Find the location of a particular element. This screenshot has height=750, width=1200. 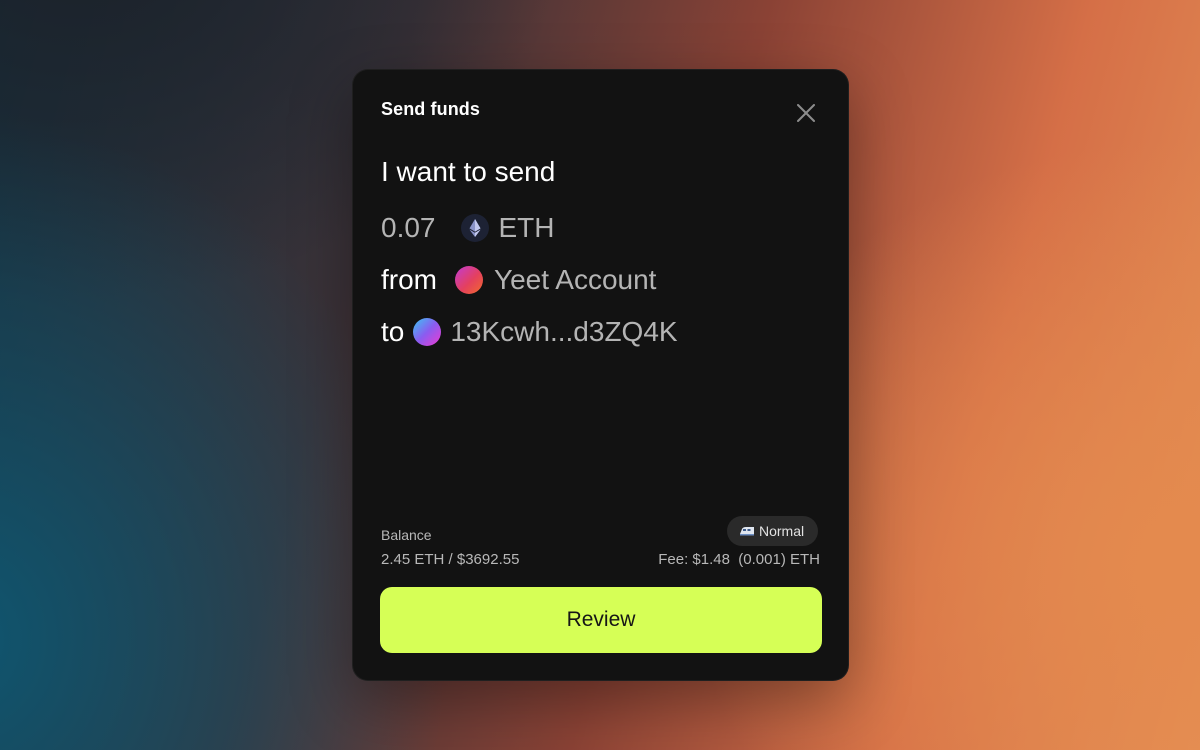

fee-text: Fee: $1.48 (0.001) ETH is located at coordinates (739, 559).